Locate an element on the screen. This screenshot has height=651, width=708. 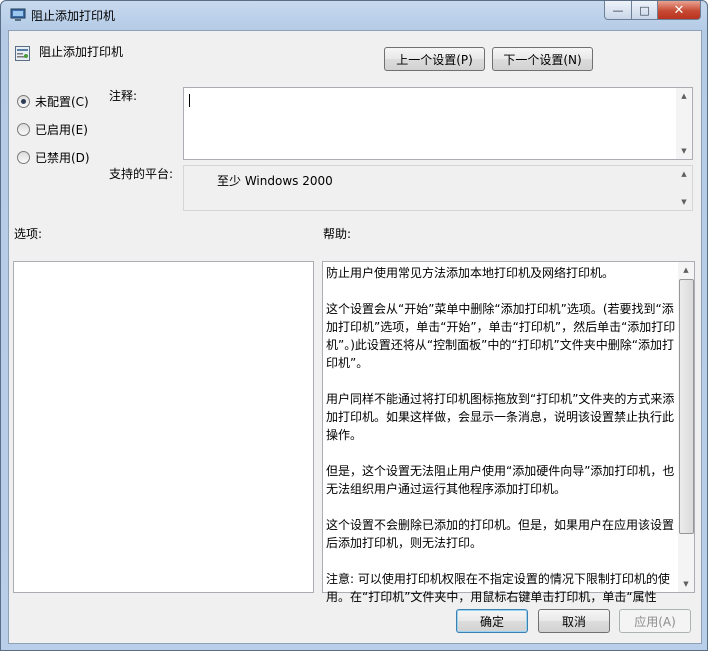
platform-scrollbar: ▲ ▼ is located at coordinates (684, 188).